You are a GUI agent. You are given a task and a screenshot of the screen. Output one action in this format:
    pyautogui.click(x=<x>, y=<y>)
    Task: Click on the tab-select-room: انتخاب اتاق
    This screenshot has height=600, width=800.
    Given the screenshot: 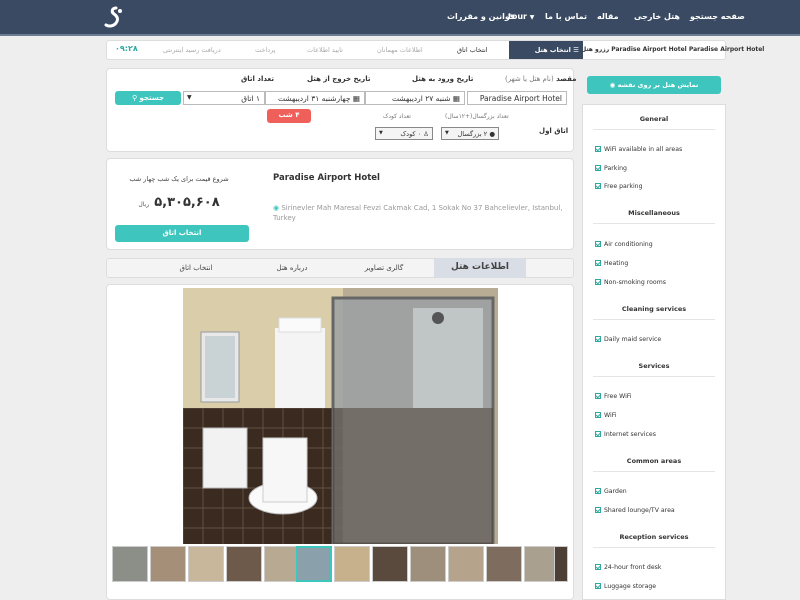 What is the action you would take?
    pyautogui.click(x=196, y=268)
    